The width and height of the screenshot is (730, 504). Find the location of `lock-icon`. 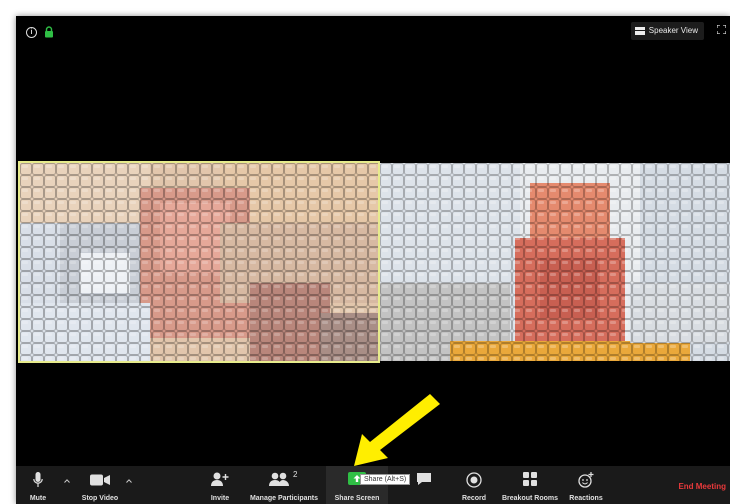

lock-icon is located at coordinates (49, 32).